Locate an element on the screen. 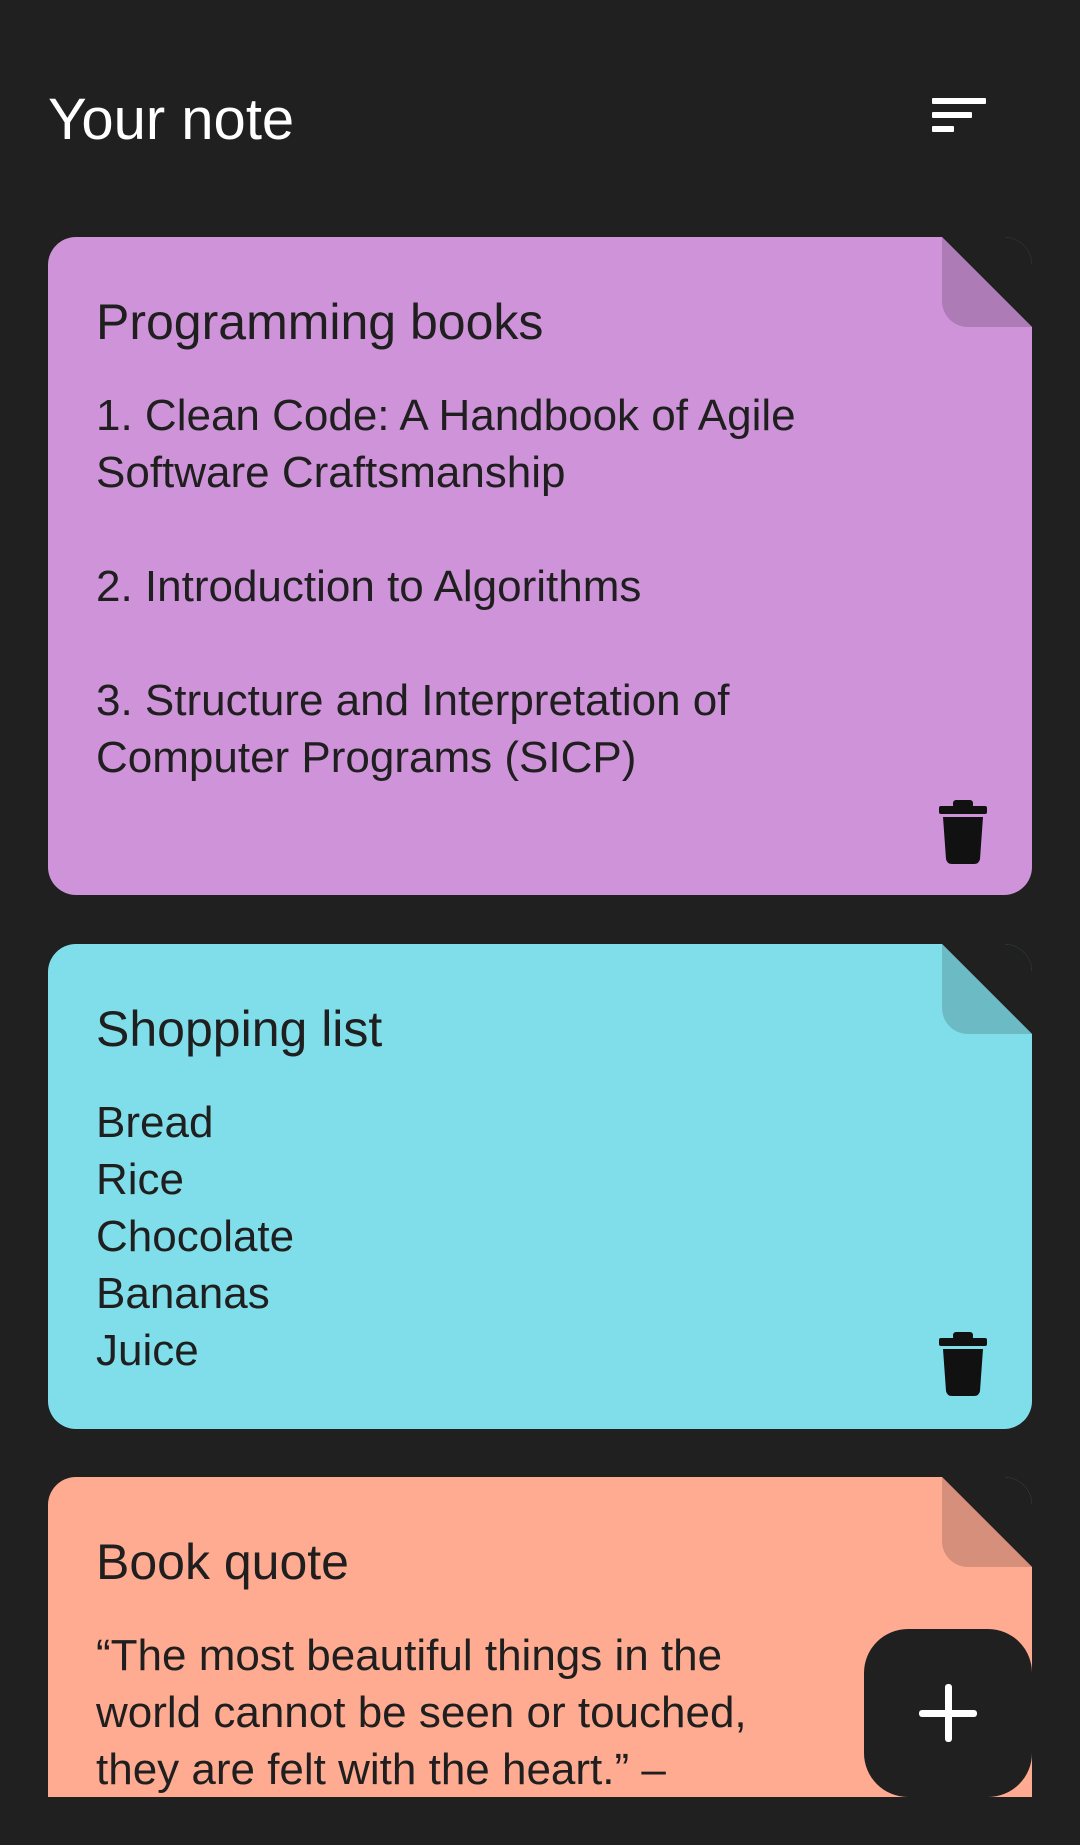  note-title: Shopping list is located at coordinates (239, 1029).